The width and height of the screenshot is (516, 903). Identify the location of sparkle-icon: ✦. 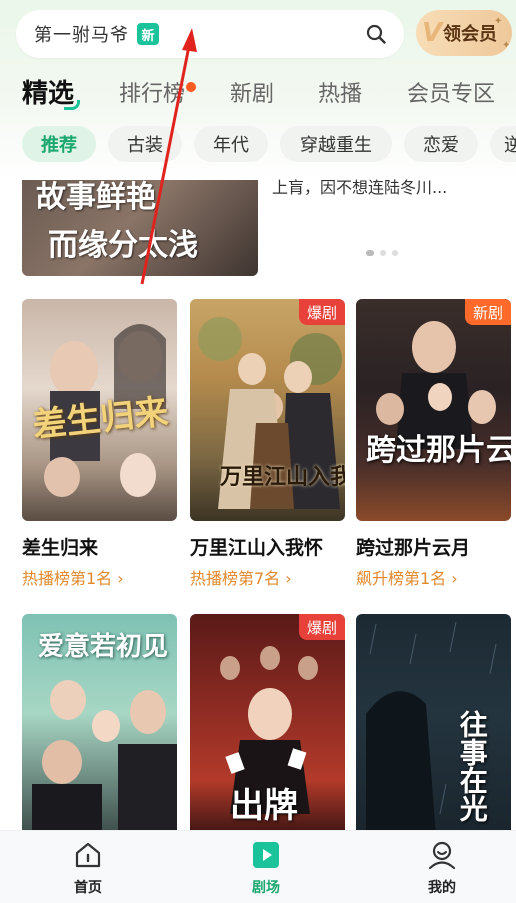
(506, 45).